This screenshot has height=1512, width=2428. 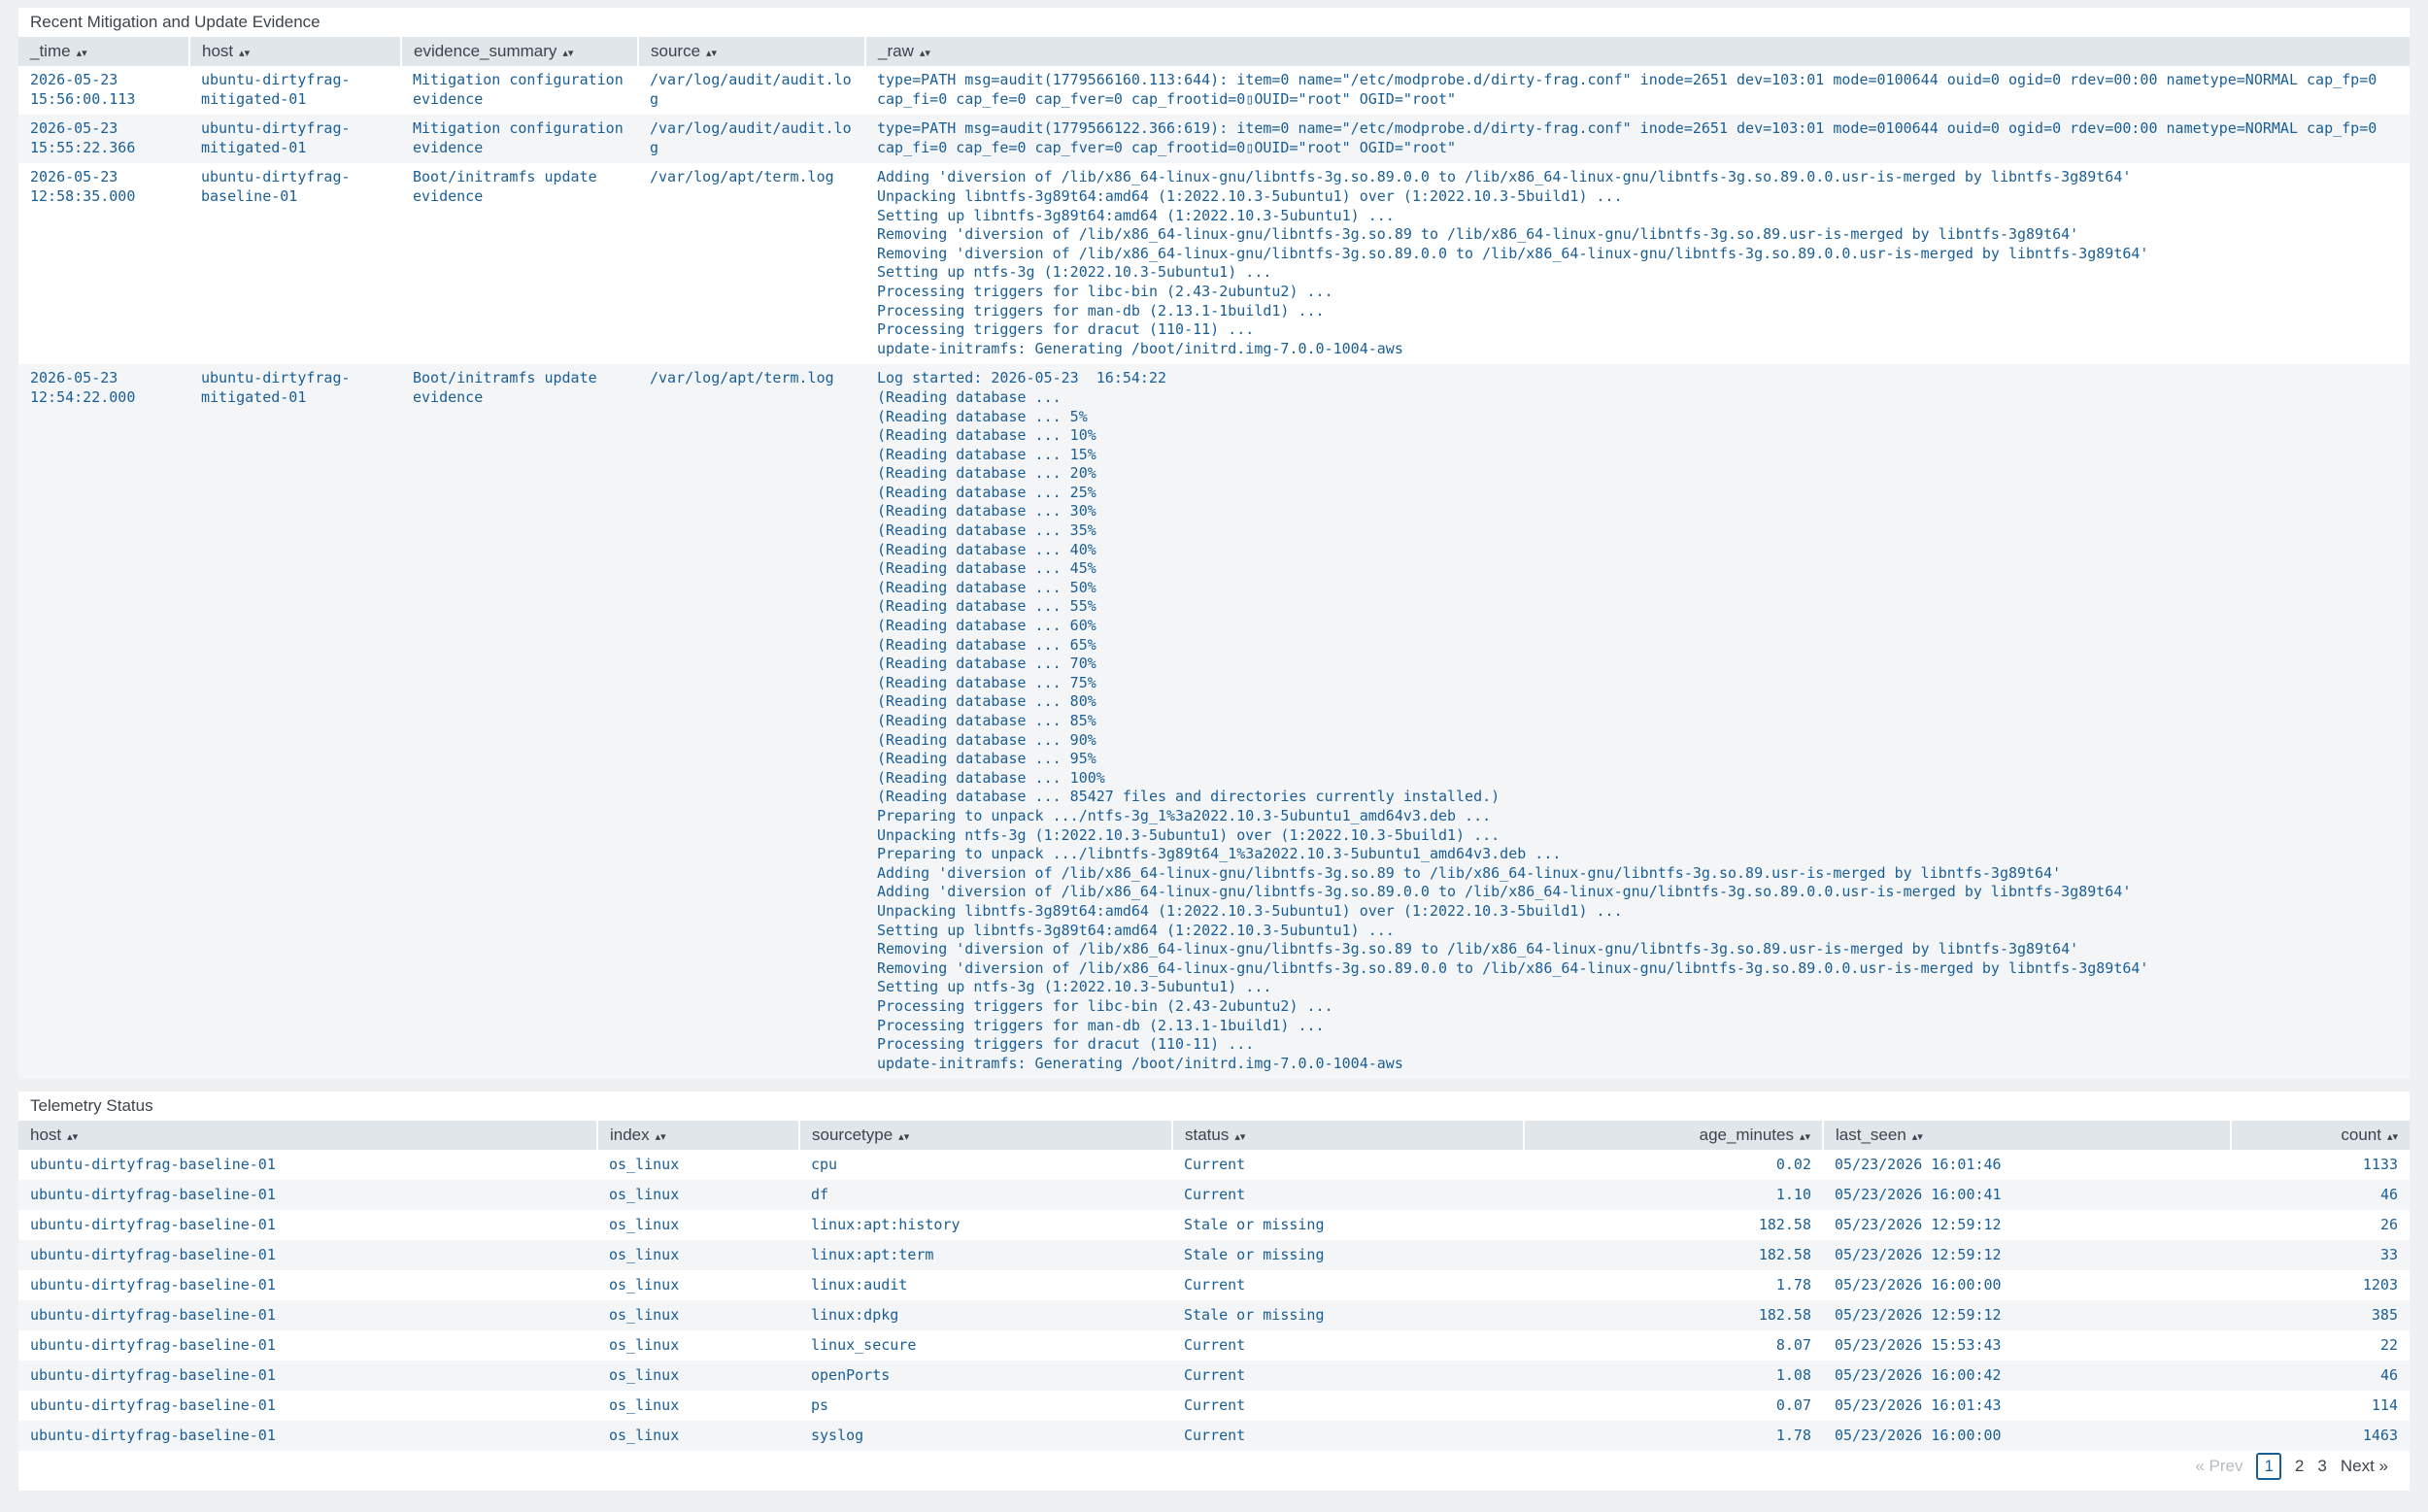 I want to click on cell-sourcetype: syslog, so click(x=985, y=1436).